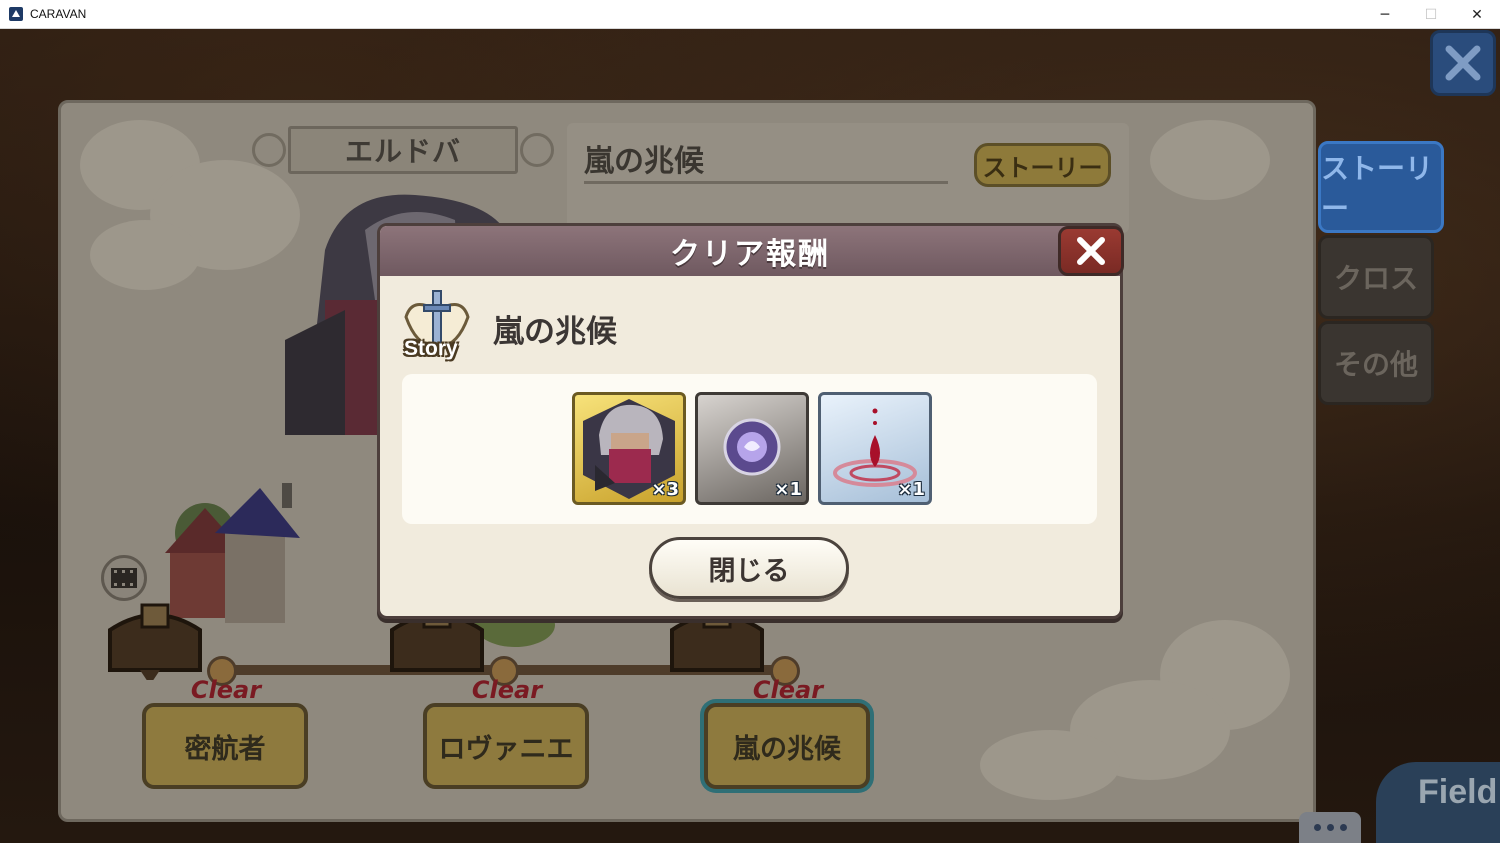  I want to click on banner-ornament-right-icon, so click(537, 150).